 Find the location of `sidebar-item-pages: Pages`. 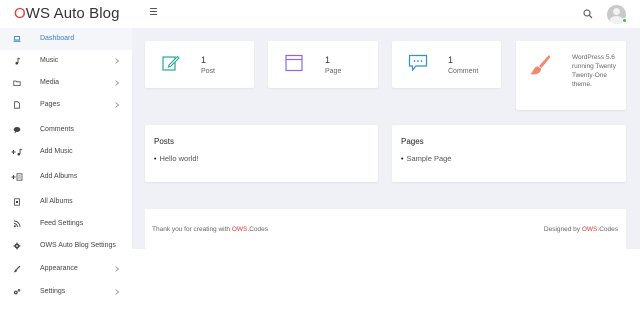

sidebar-item-pages: Pages is located at coordinates (66, 105).